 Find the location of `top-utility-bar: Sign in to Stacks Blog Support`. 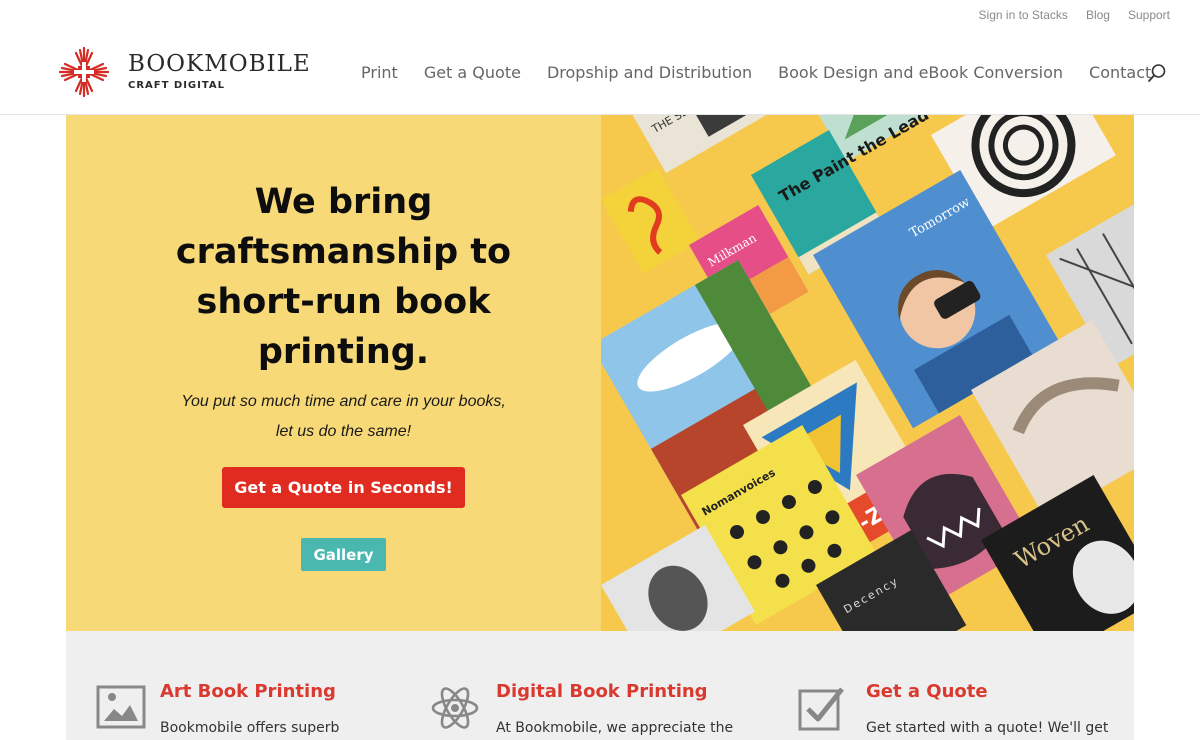

top-utility-bar: Sign in to Stacks Blog Support is located at coordinates (1074, 15).